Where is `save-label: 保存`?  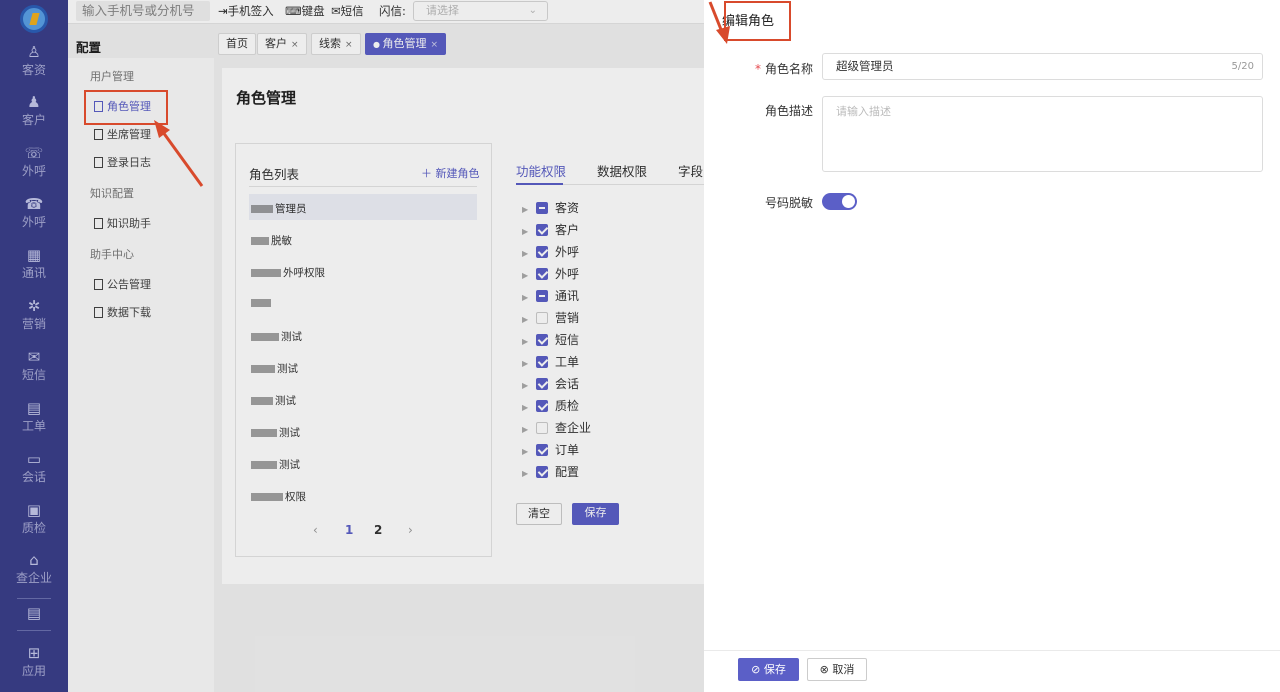 save-label: 保存 is located at coordinates (774, 669).